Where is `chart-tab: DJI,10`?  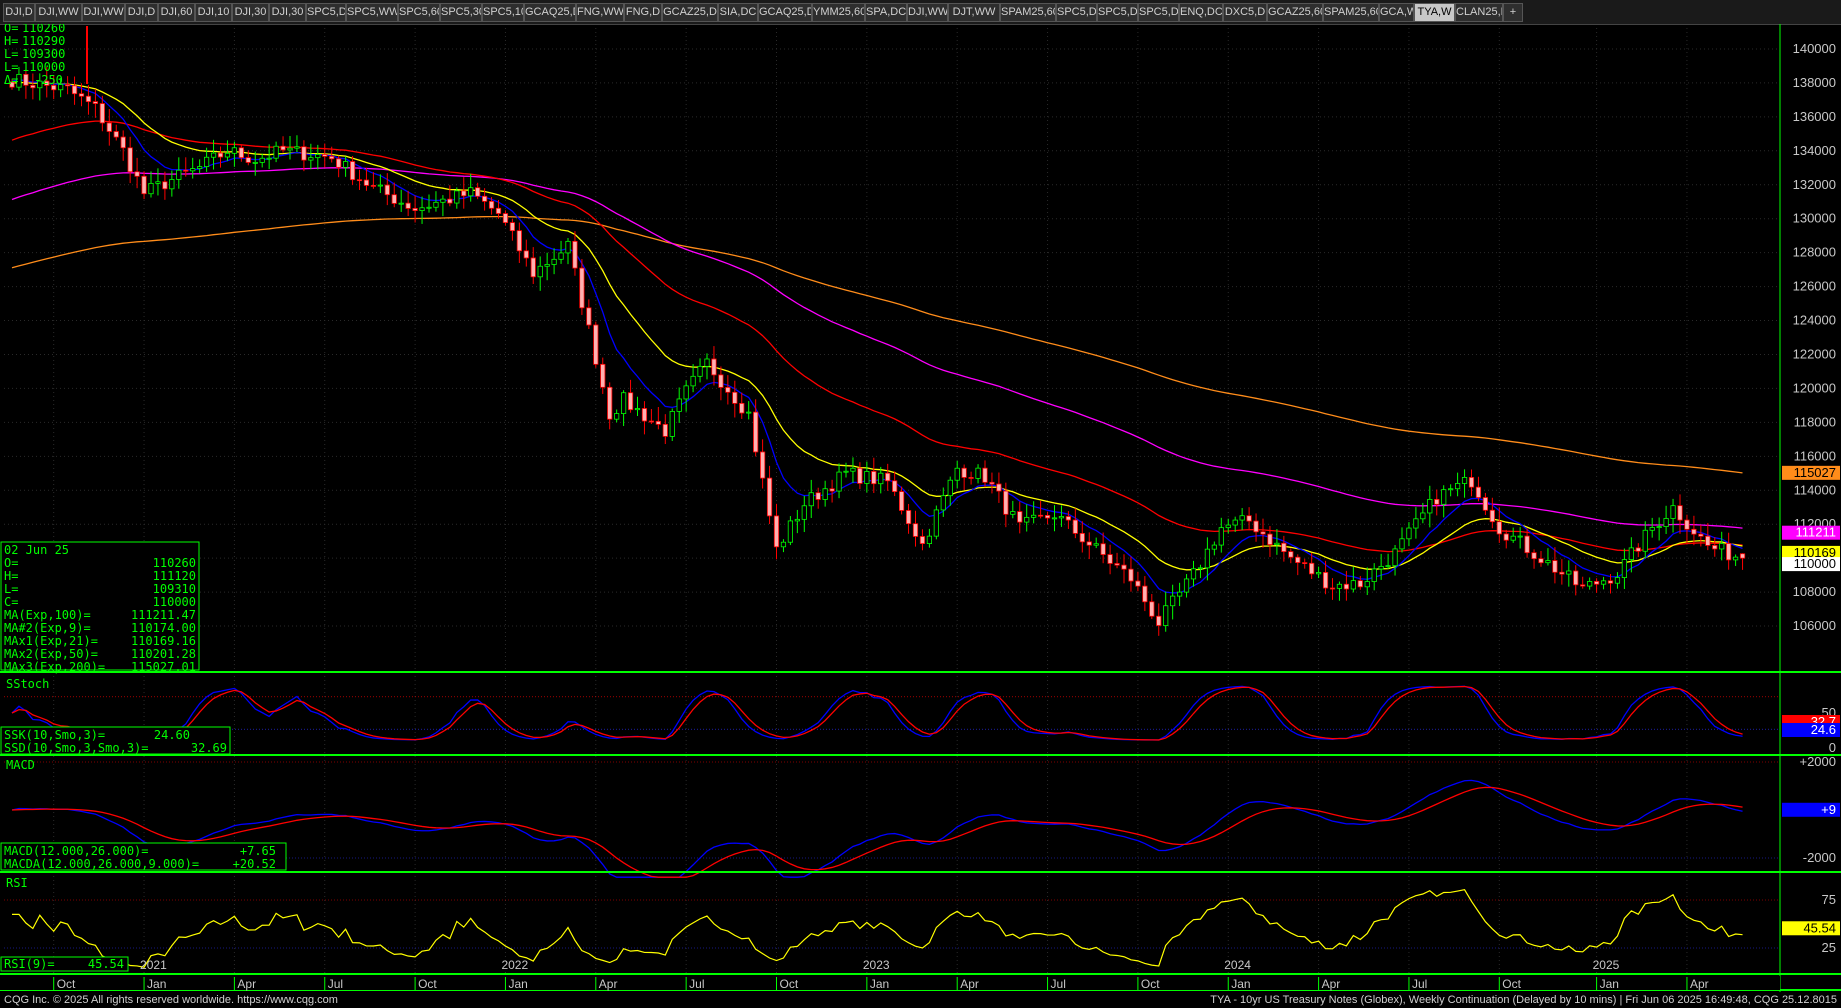
chart-tab: DJI,10 is located at coordinates (213, 12).